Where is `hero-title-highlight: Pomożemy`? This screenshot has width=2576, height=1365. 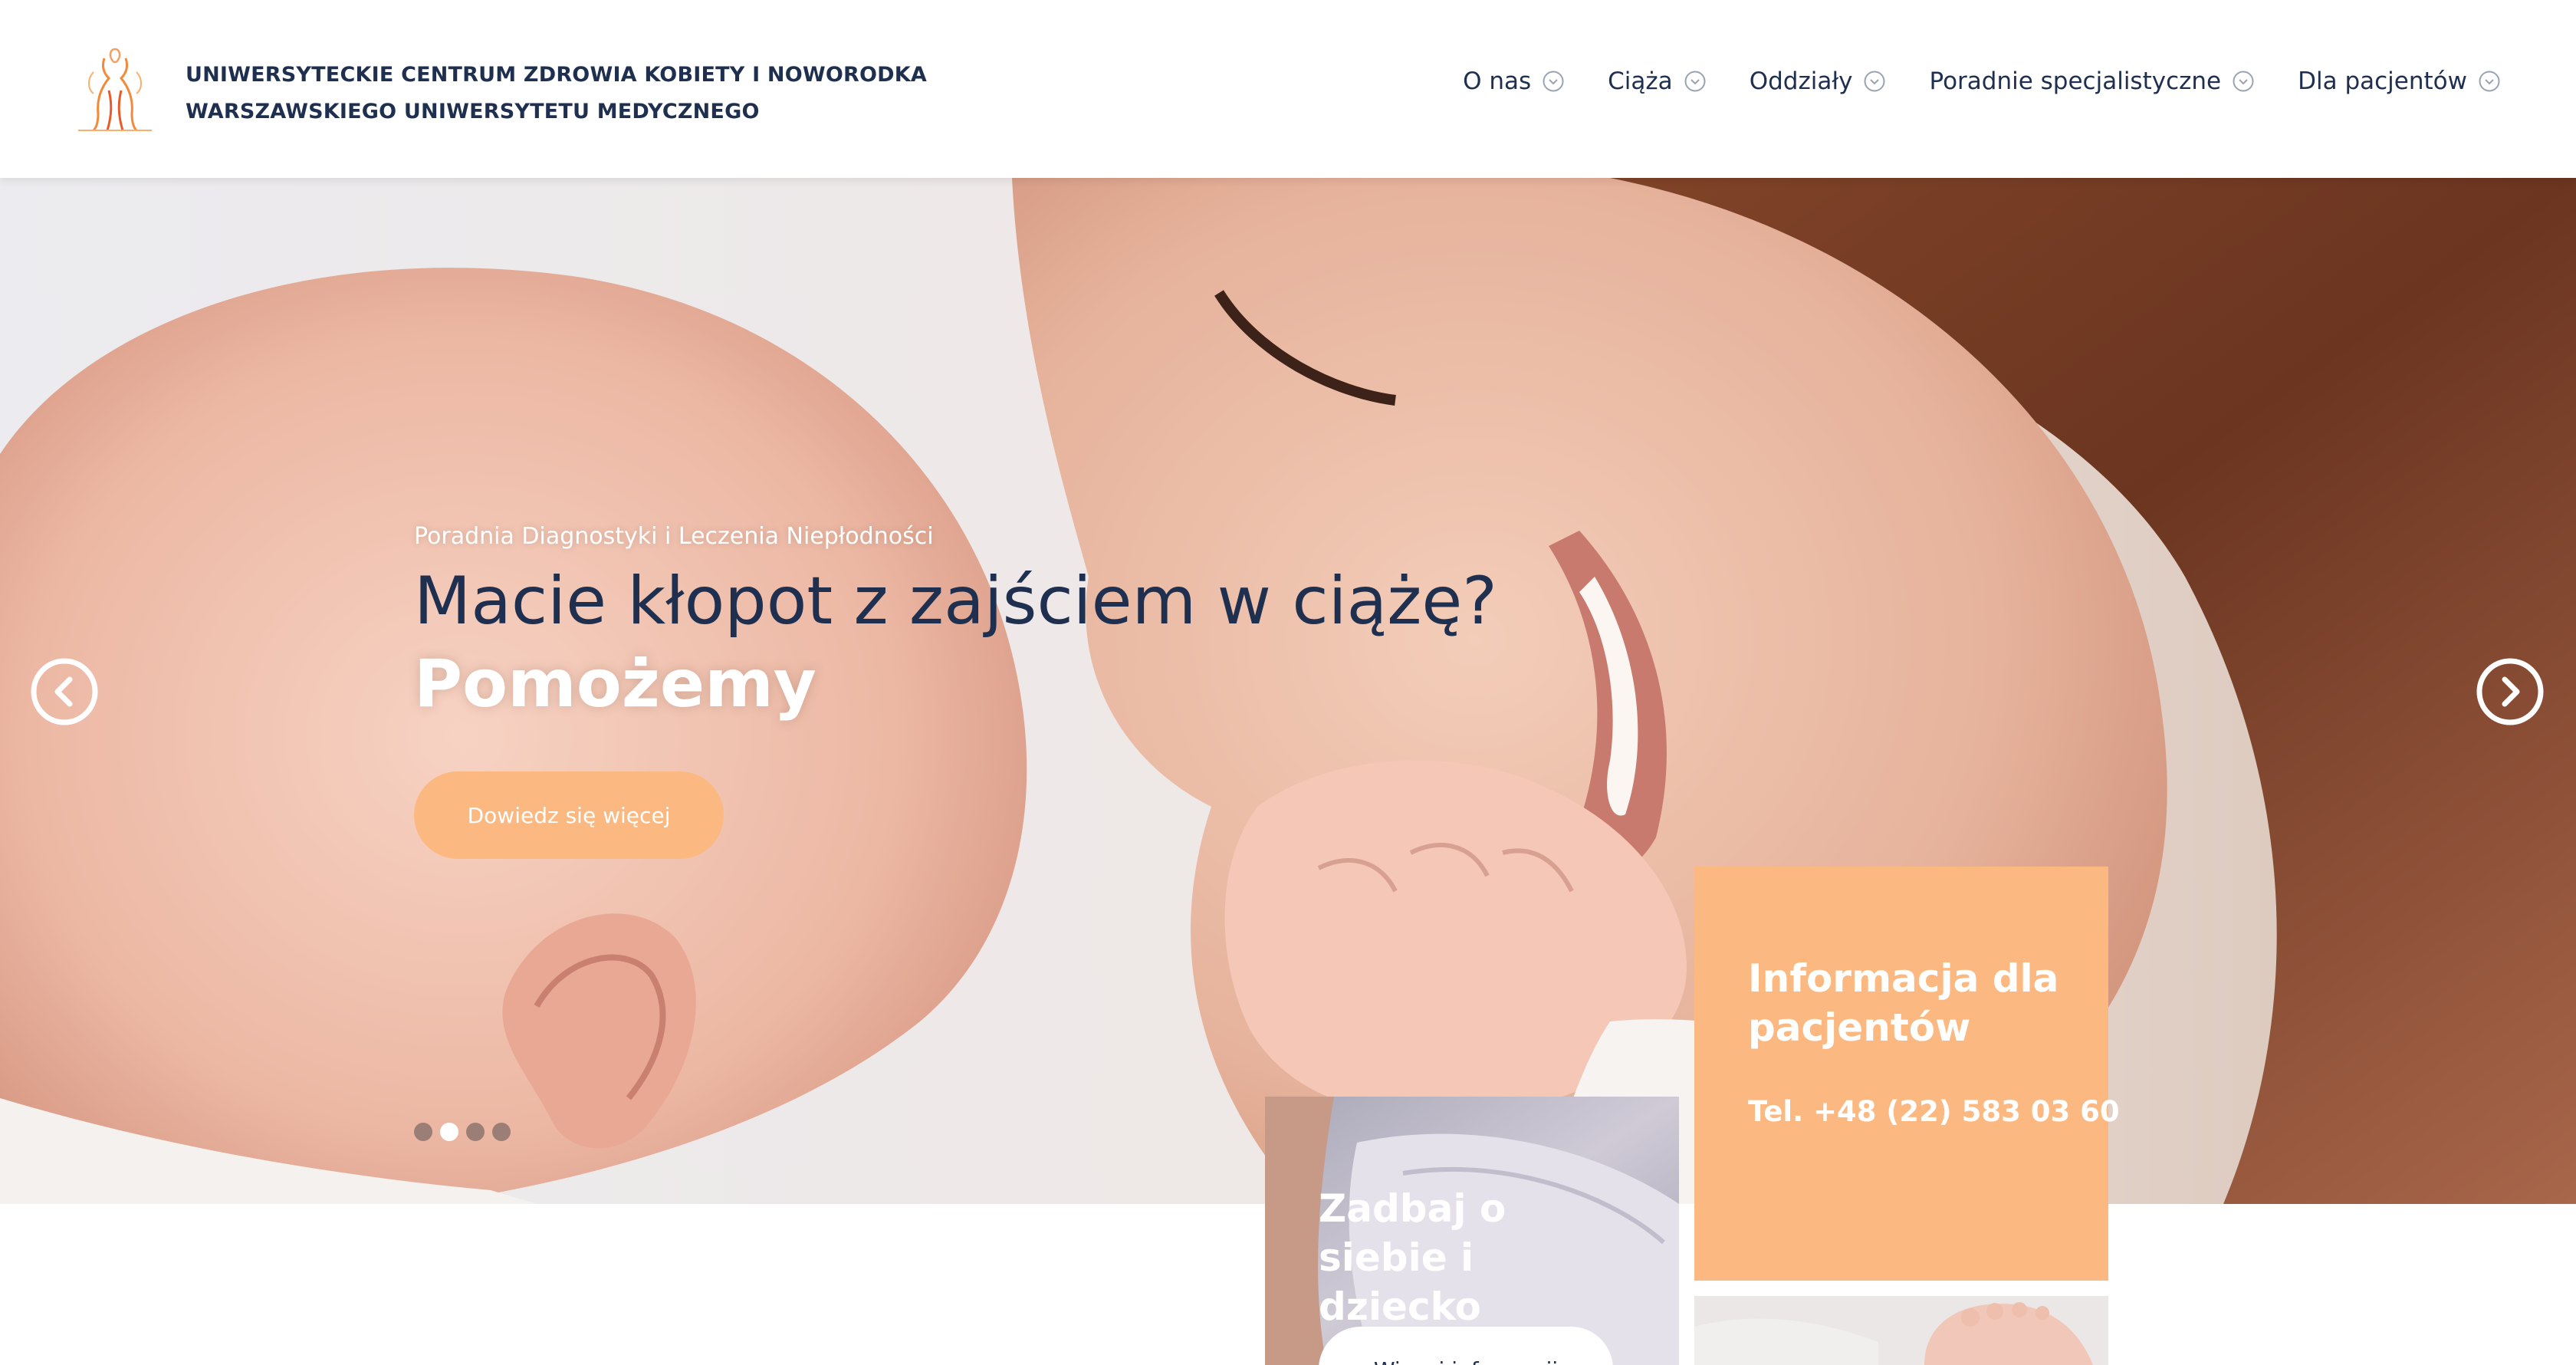
hero-title-highlight: Pomożemy is located at coordinates (615, 684).